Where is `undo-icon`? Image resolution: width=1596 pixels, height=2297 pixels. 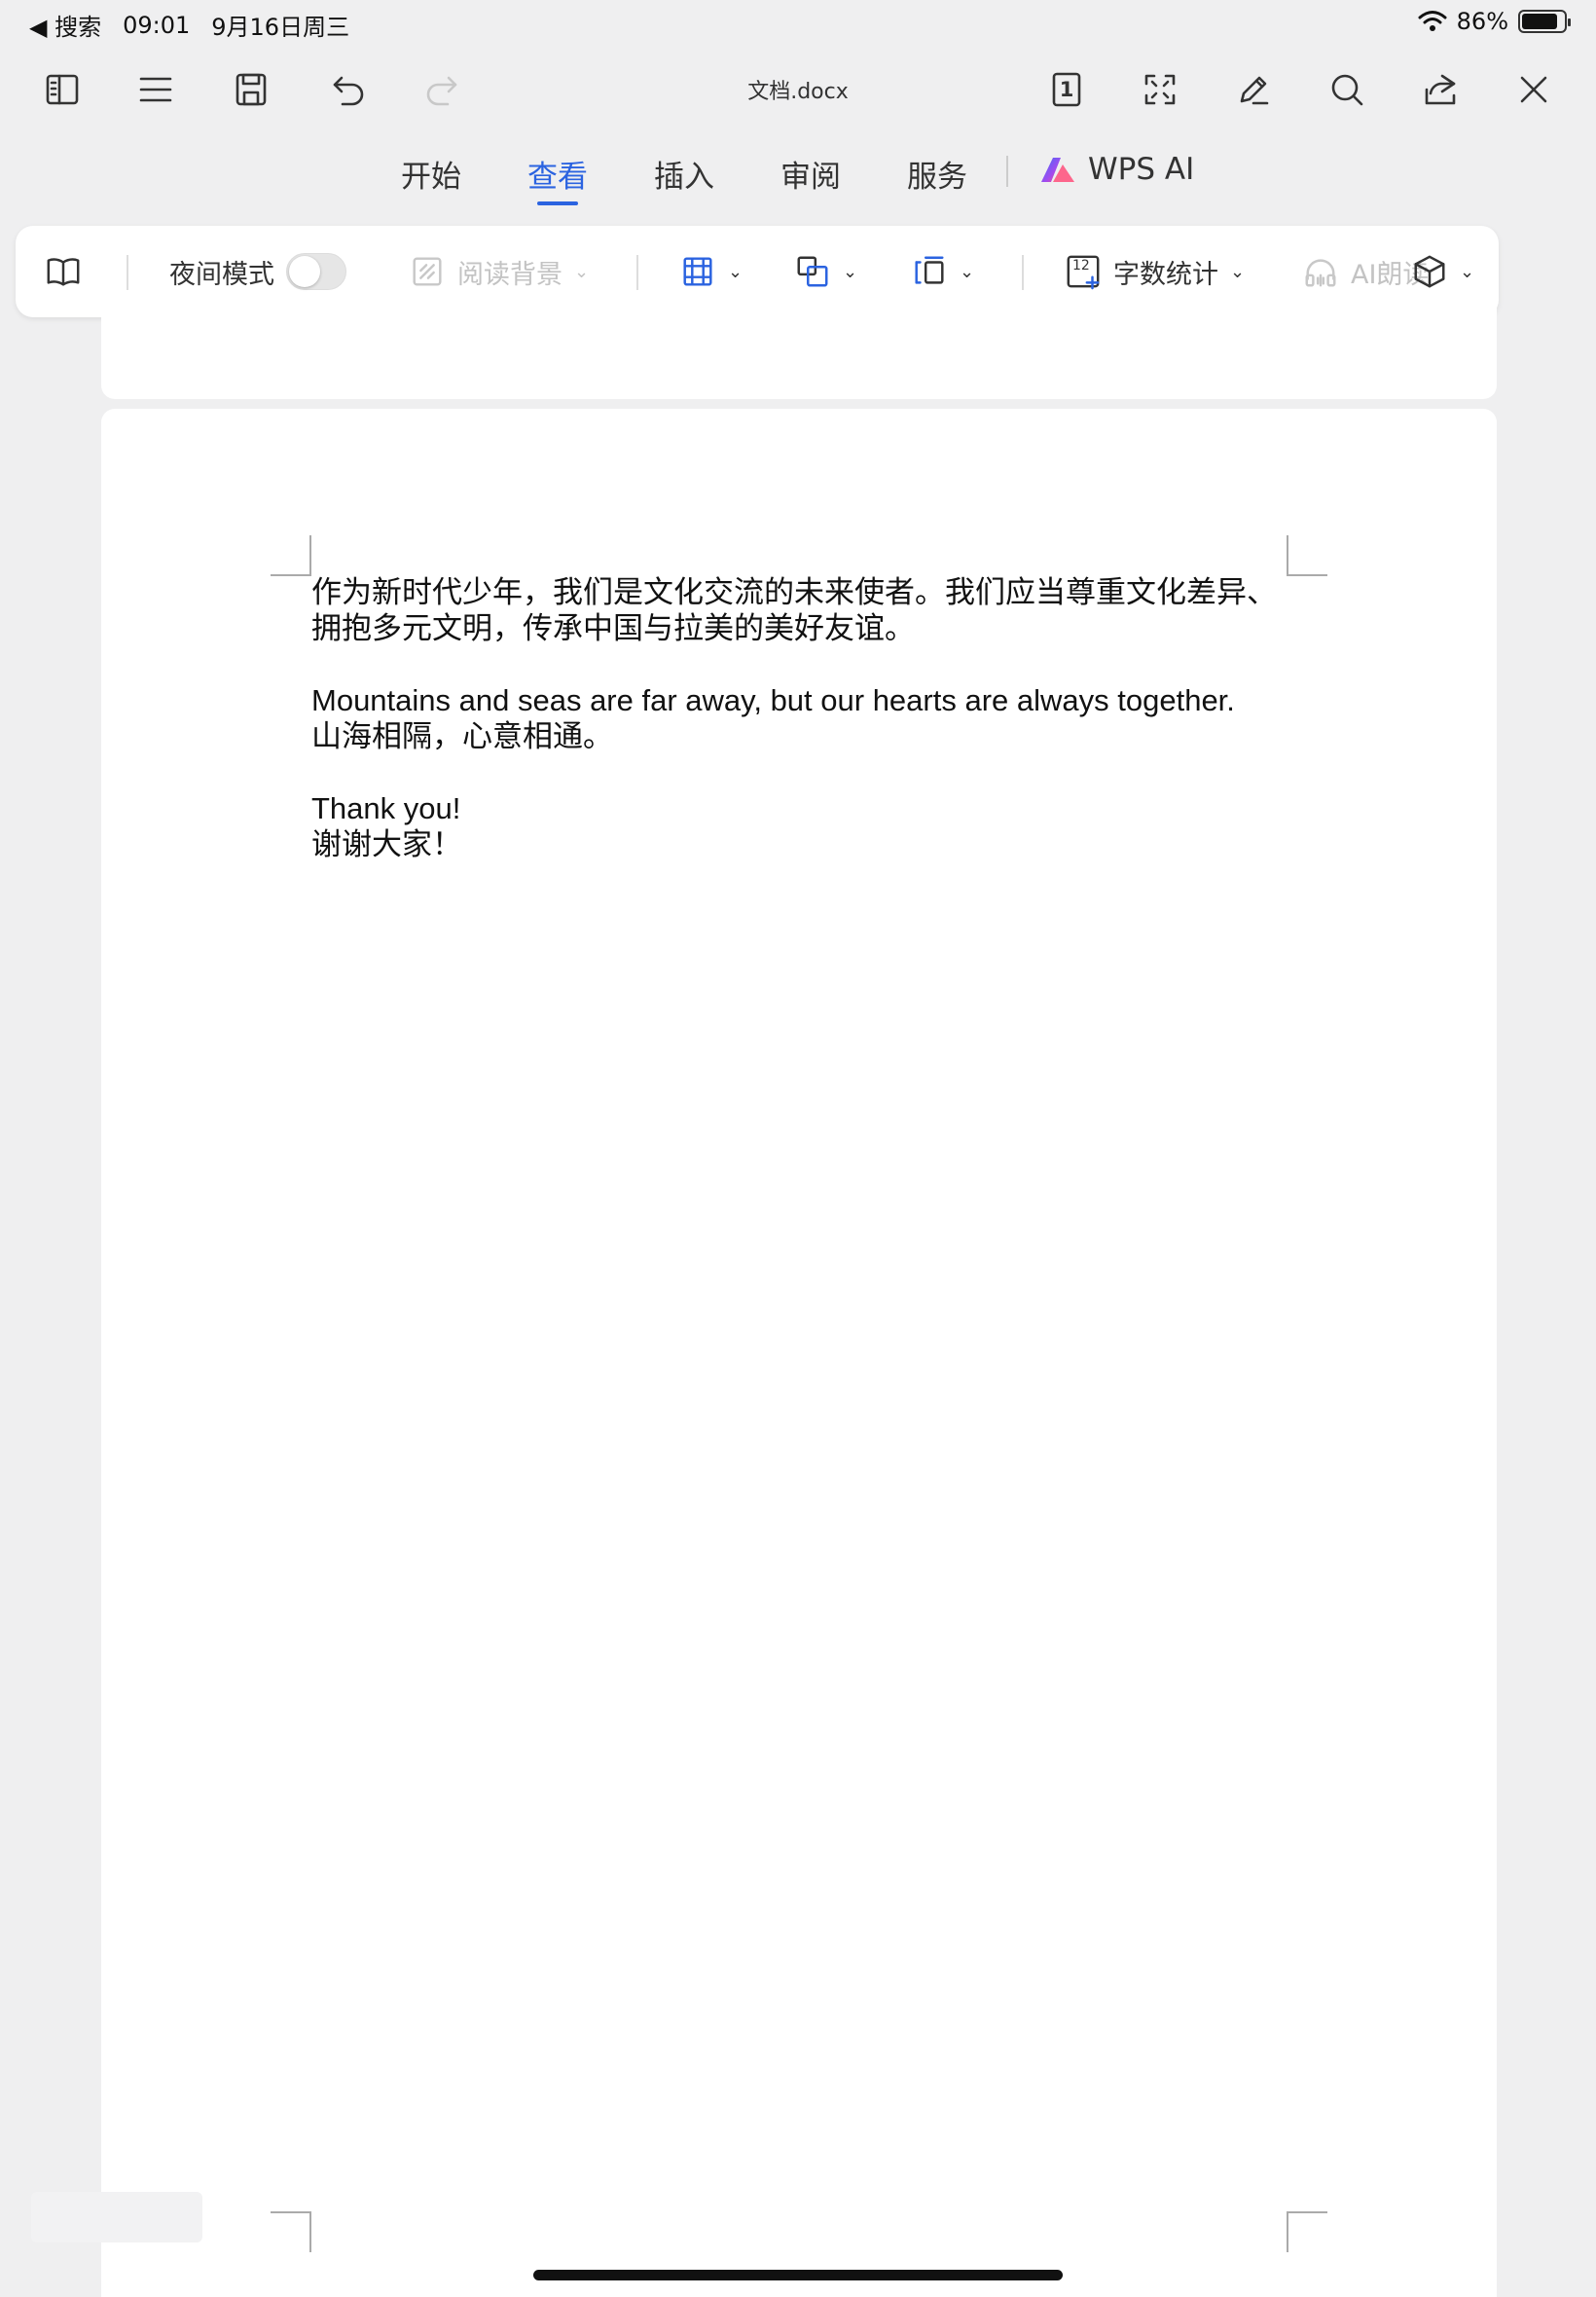 undo-icon is located at coordinates (348, 91).